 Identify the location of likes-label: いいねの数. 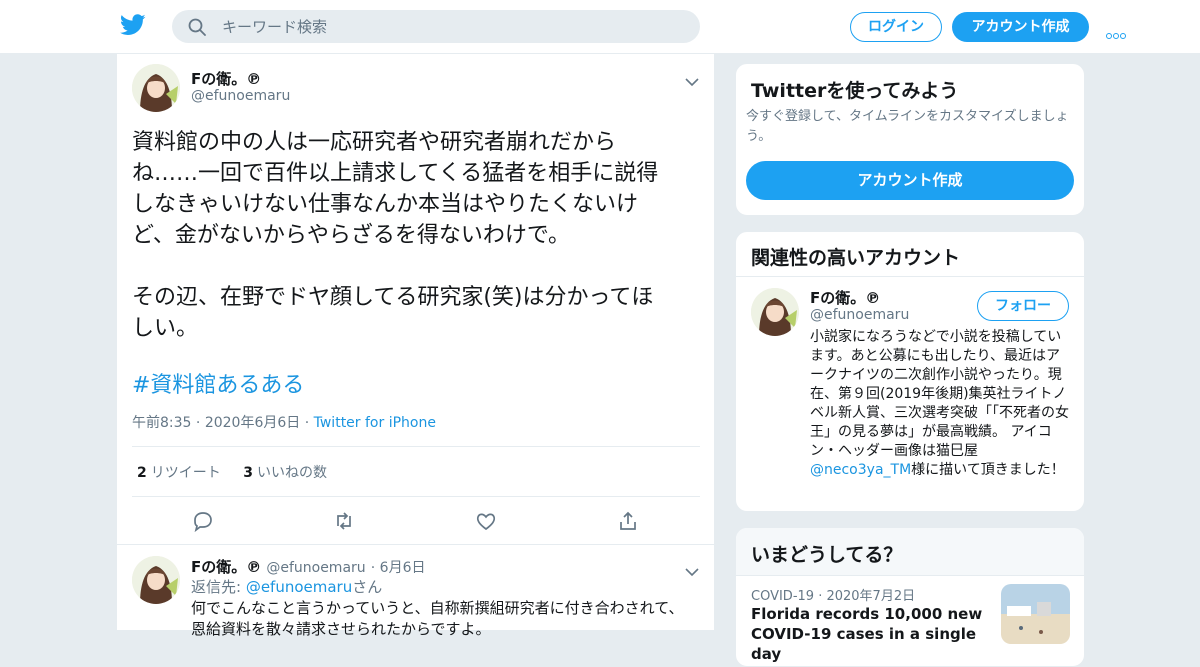
(291, 473).